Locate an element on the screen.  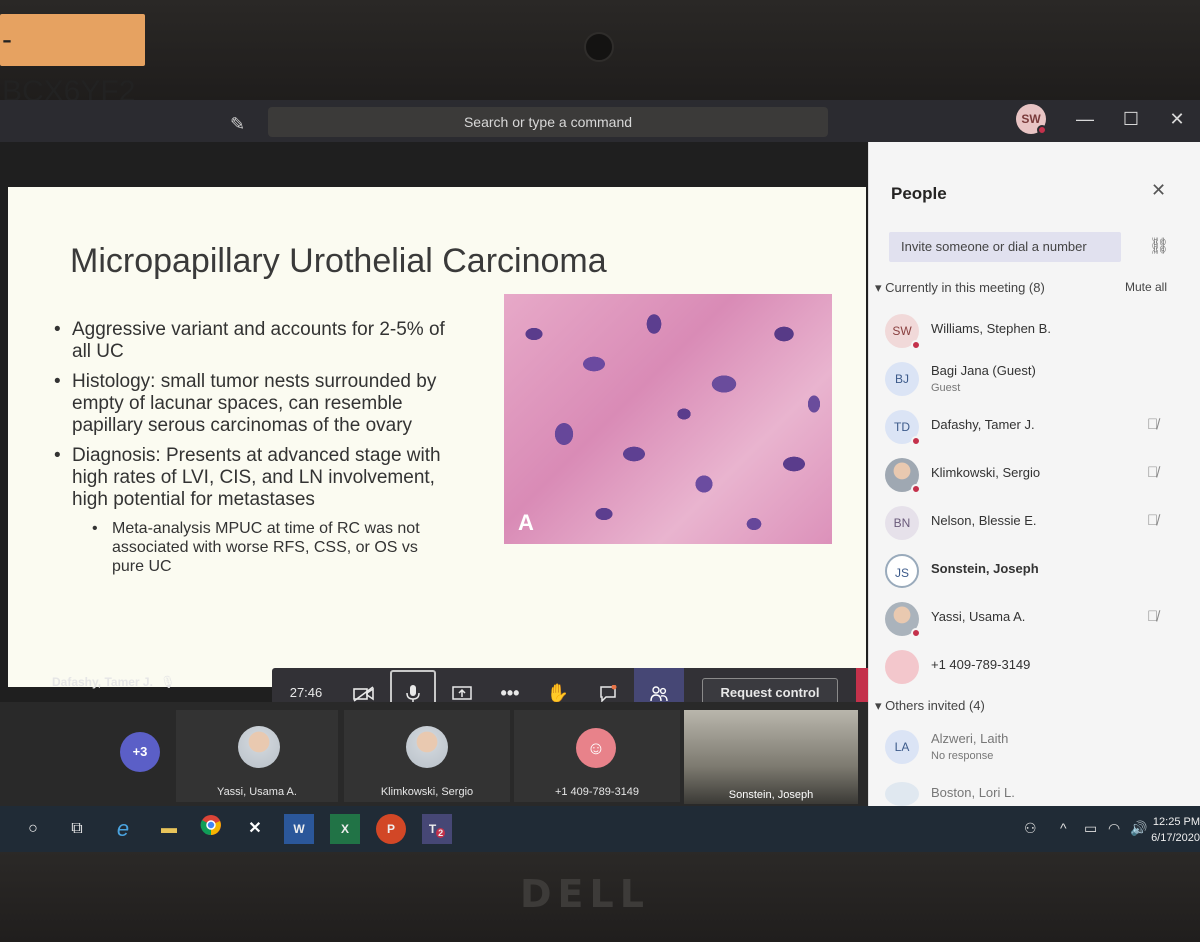
edge-icon: e is located at coordinates (123, 829).